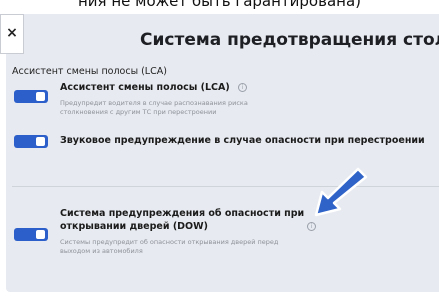  Describe the element at coordinates (31, 234) in the screenshot. I see `dow-toggle` at that location.